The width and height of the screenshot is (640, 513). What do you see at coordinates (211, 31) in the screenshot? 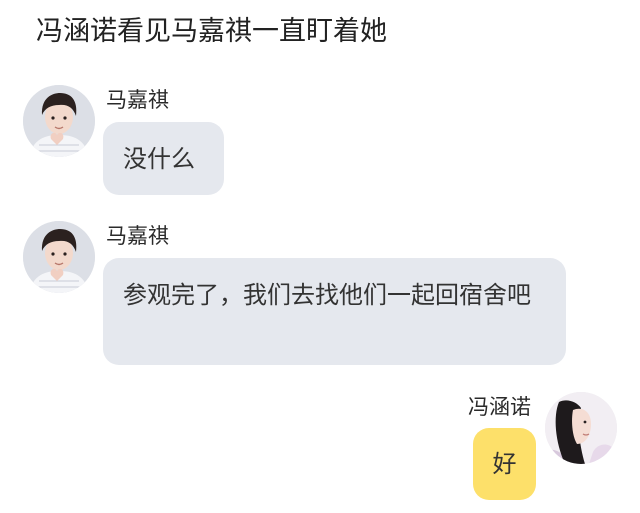
I see `narration-text: 冯涵诺看见马嘉祺一直盯着她` at bounding box center [211, 31].